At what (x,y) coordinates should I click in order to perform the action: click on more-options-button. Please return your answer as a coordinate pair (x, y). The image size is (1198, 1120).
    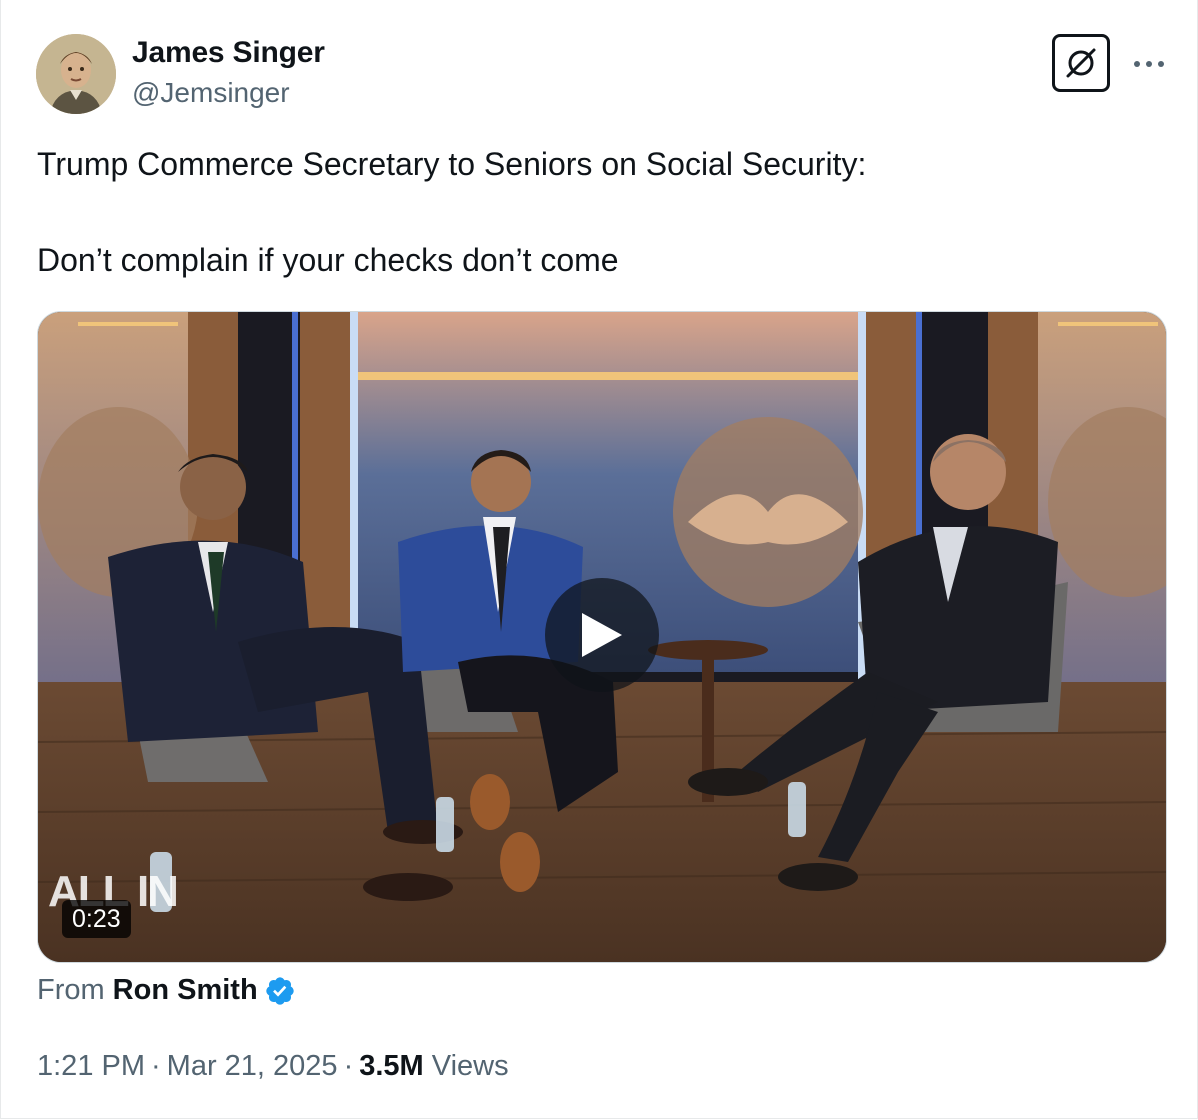
    Looking at the image, I should click on (1149, 64).